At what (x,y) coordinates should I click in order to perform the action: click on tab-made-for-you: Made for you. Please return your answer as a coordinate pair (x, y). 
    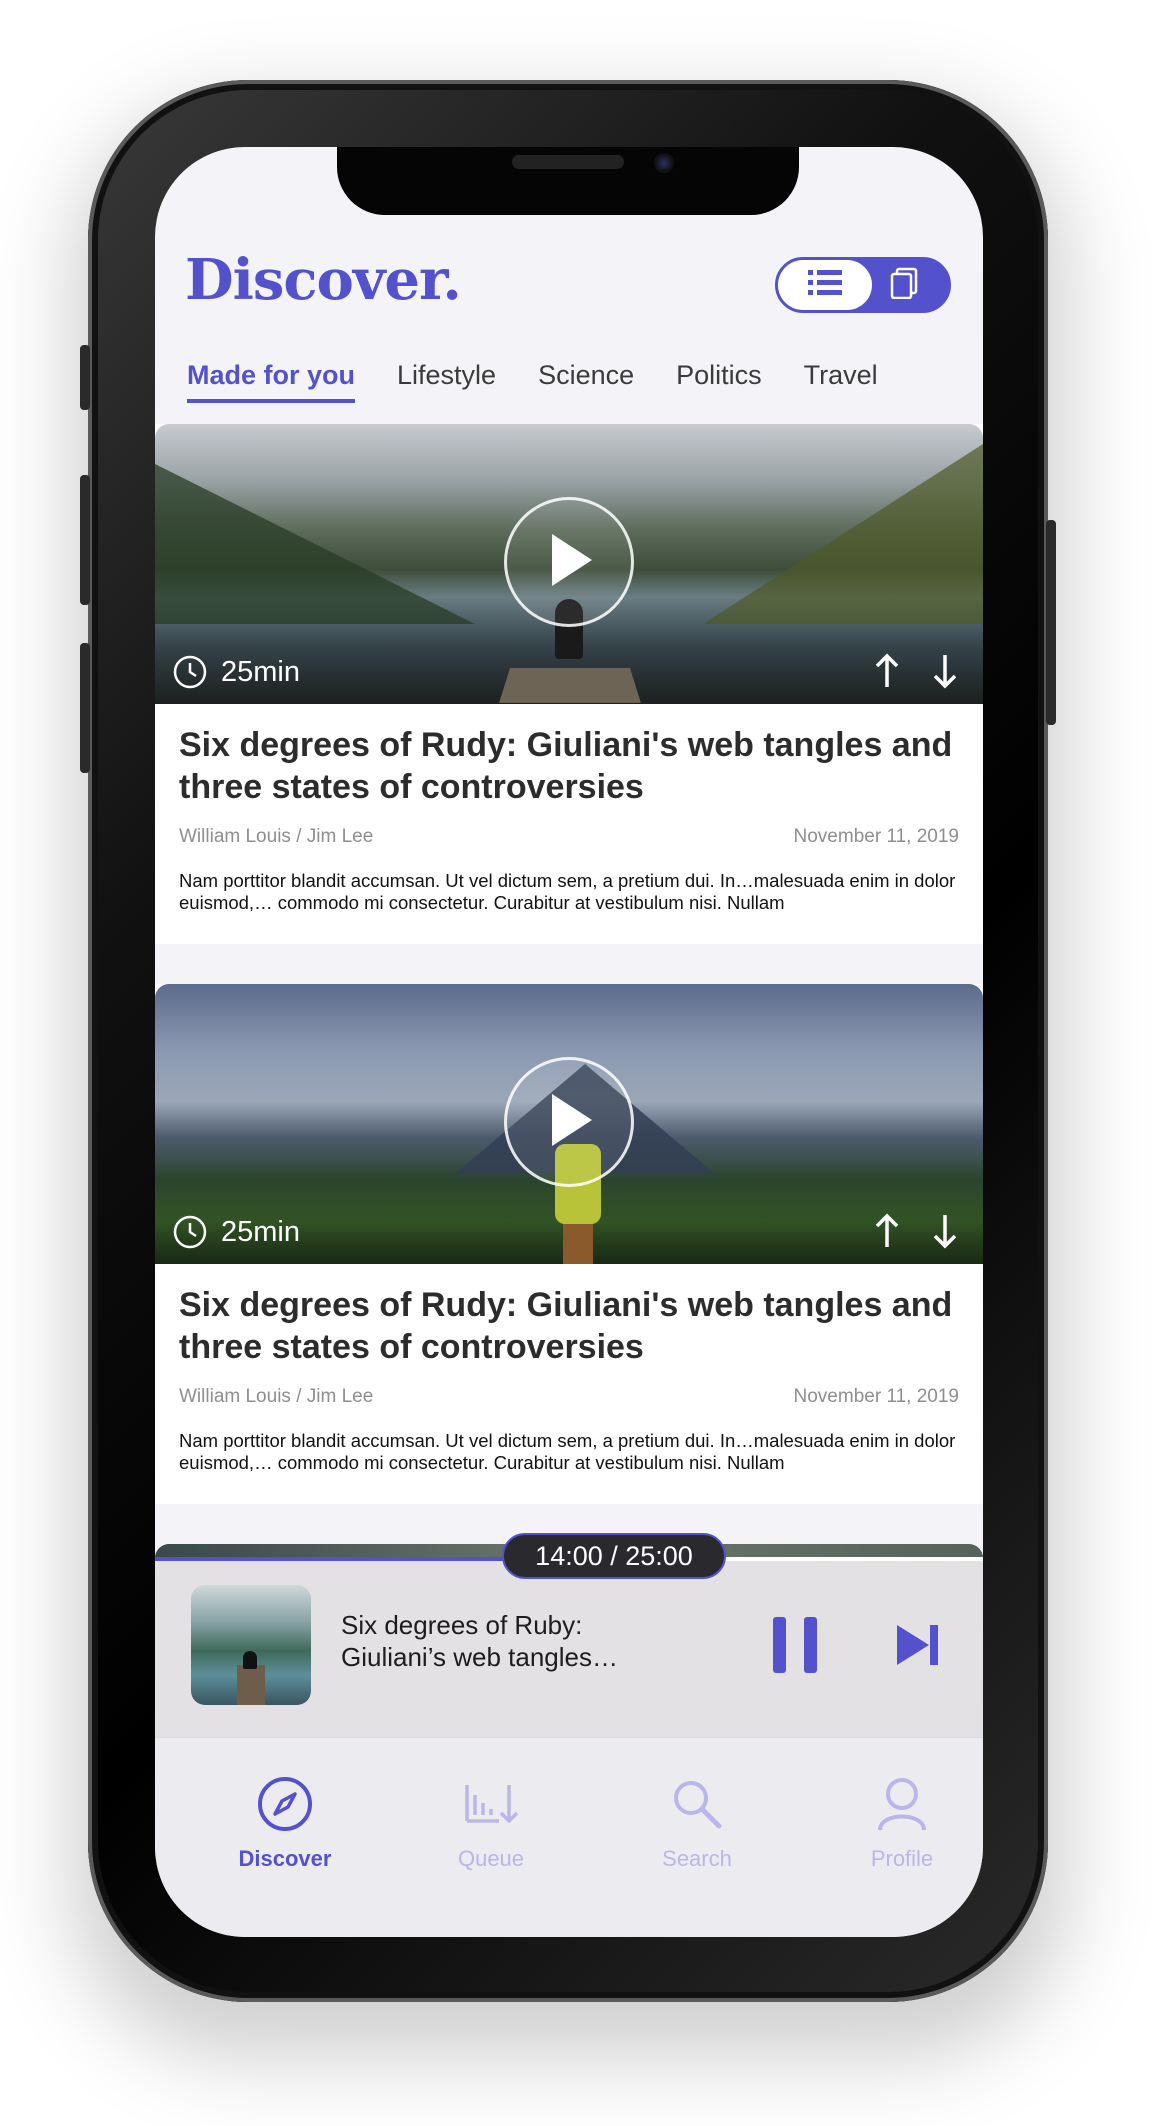
    Looking at the image, I should click on (271, 380).